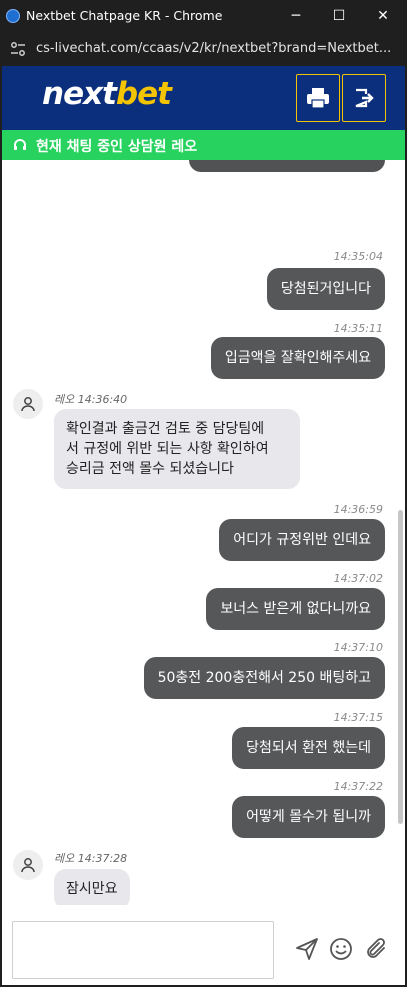 The height and width of the screenshot is (987, 407). I want to click on minimize-button: ─, so click(296, 16).